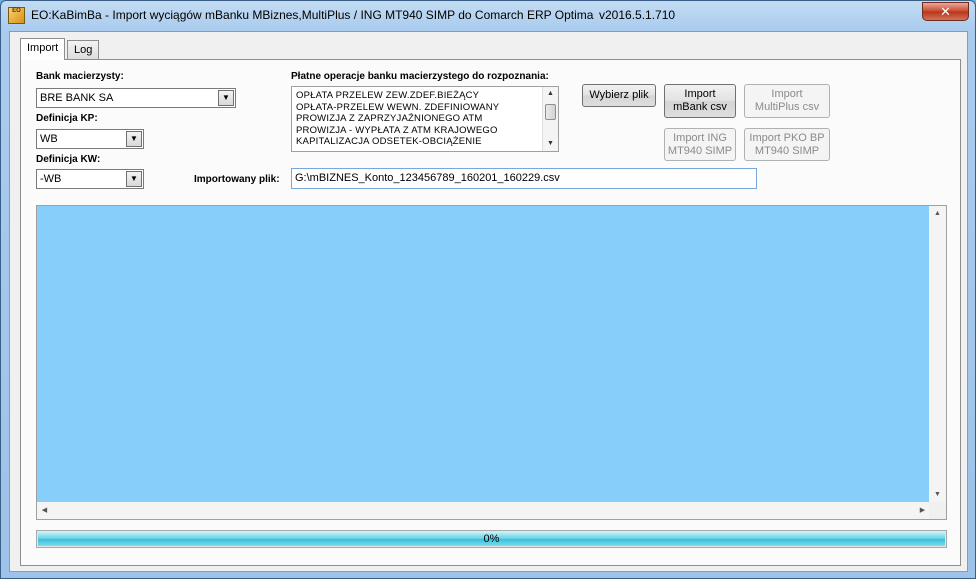 The width and height of the screenshot is (976, 579). What do you see at coordinates (550, 112) in the screenshot?
I see `scroll-thumb` at bounding box center [550, 112].